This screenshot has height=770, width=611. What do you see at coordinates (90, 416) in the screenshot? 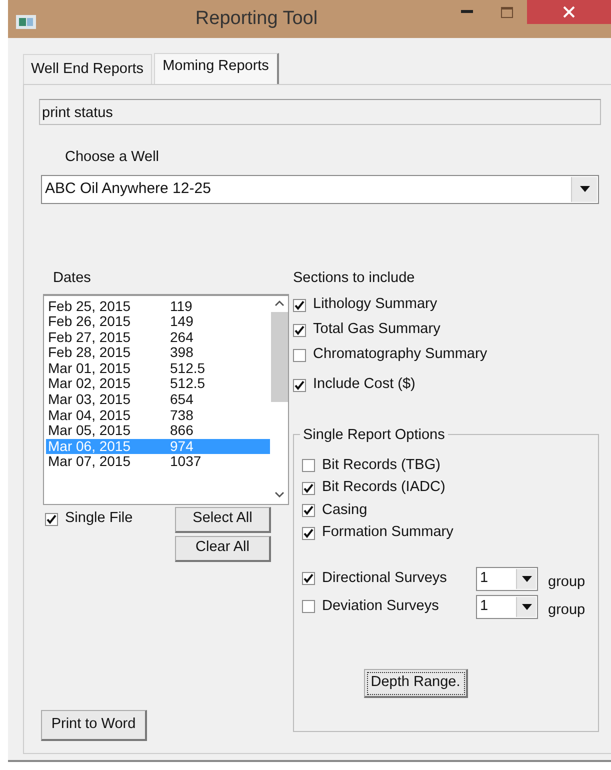
I see `date-text: Mar 04, 2015` at bounding box center [90, 416].